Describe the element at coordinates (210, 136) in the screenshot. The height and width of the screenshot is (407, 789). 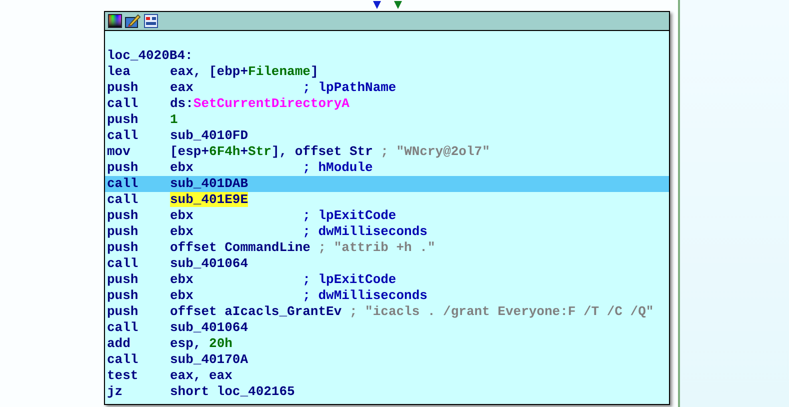
I see `operand: sub_4010FD` at that location.